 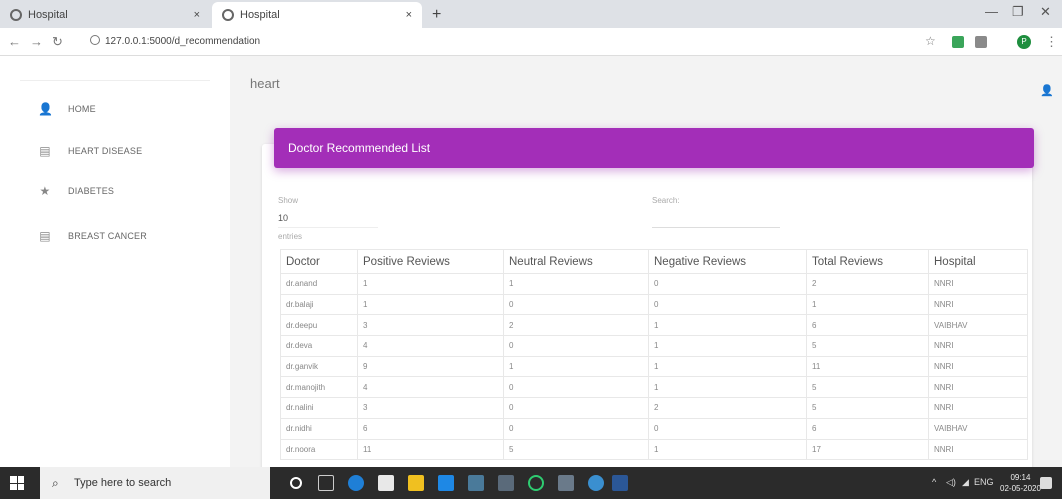 I want to click on info-icon, so click(x=95, y=40).